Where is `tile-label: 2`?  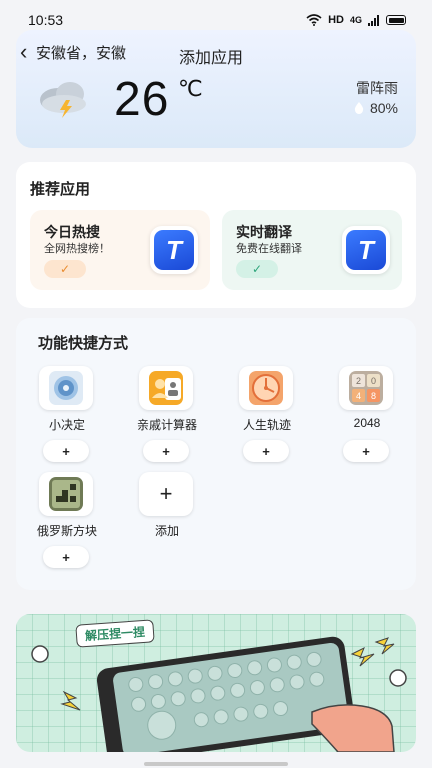
tile-label: 2 is located at coordinates (358, 381).